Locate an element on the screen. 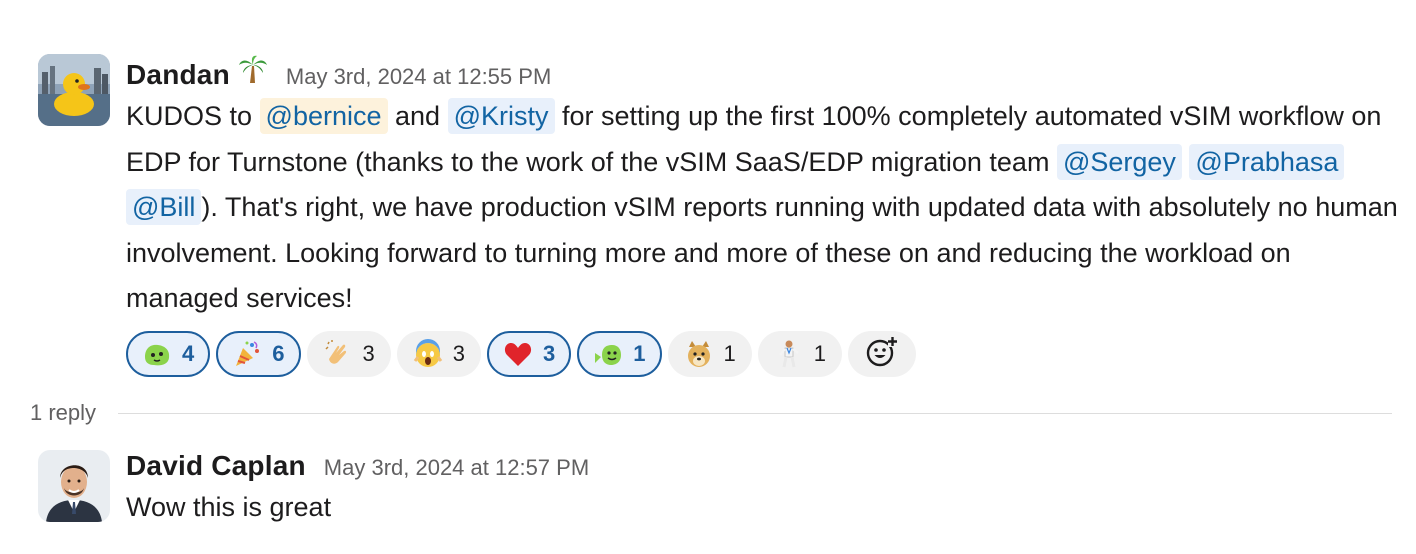 This screenshot has height=554, width=1416. reply-count: 1 reply is located at coordinates (63, 413).